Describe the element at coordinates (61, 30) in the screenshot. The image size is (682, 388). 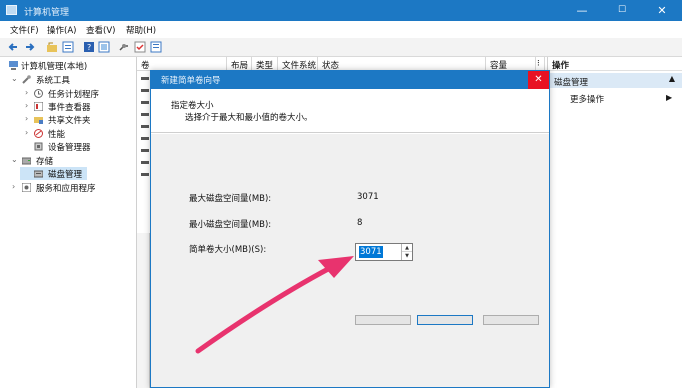
I see `menu-action: 操作(A)` at that location.